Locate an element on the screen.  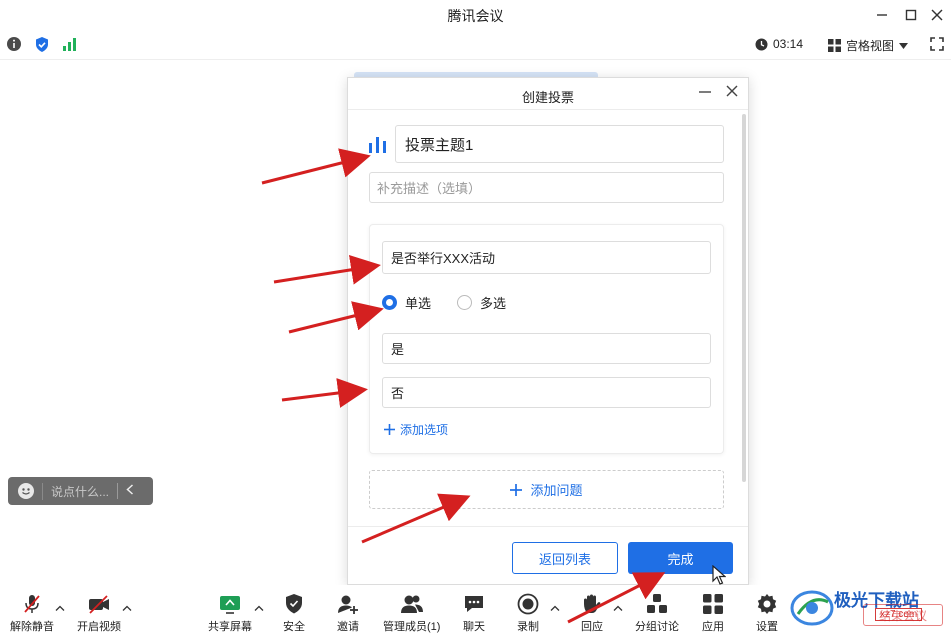
members-icon is located at coordinates (412, 604).